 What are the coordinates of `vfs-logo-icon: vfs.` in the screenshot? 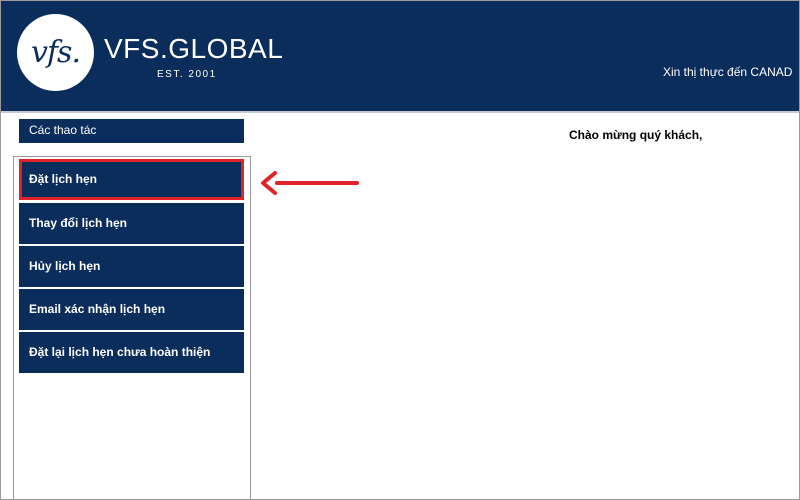 It's located at (55, 52).